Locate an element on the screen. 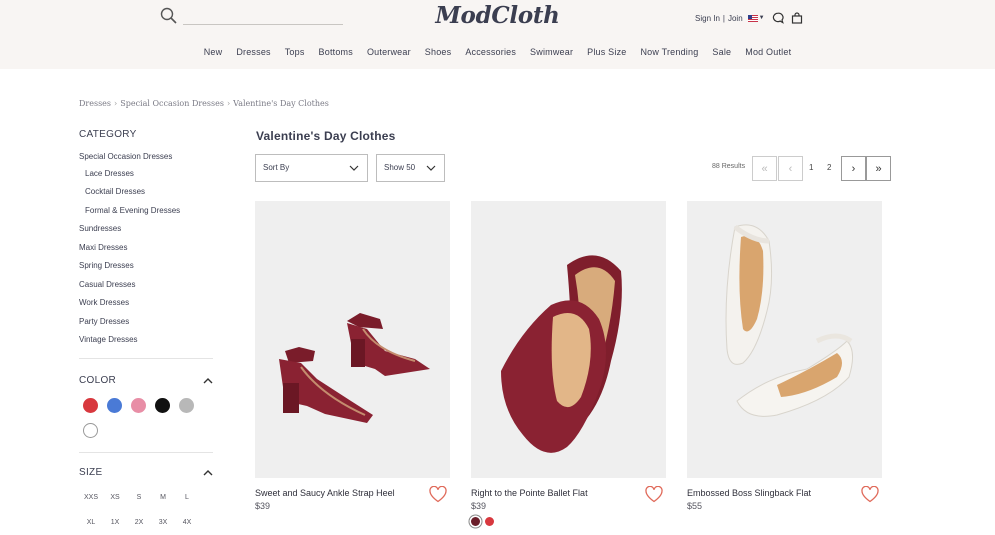 This screenshot has width=995, height=535. category-link: Party Dresses is located at coordinates (149, 326).